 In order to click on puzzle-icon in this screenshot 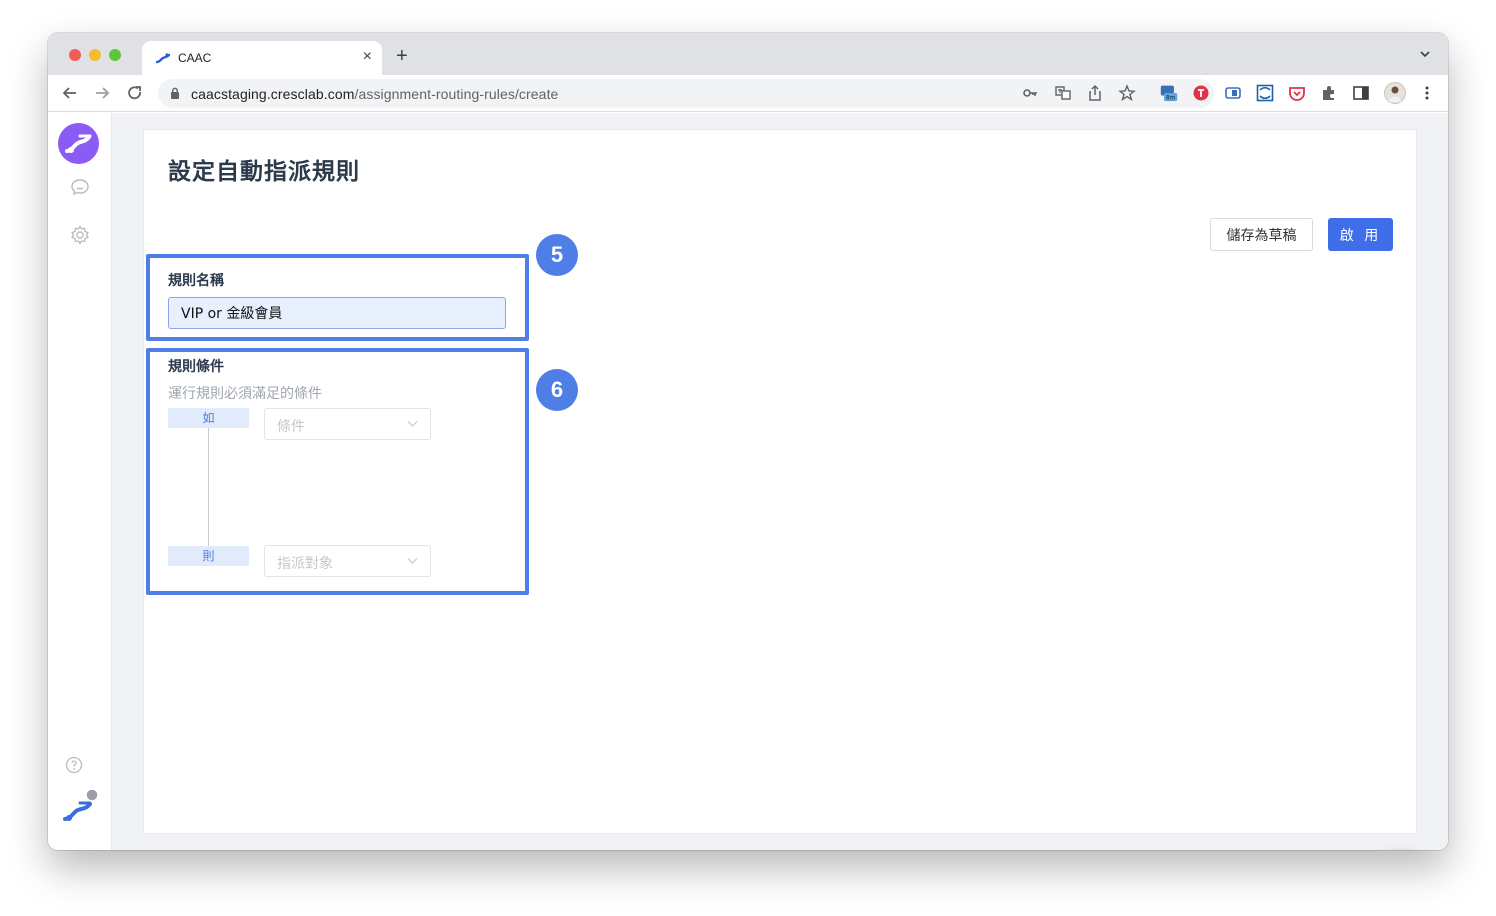, I will do `click(1329, 93)`.